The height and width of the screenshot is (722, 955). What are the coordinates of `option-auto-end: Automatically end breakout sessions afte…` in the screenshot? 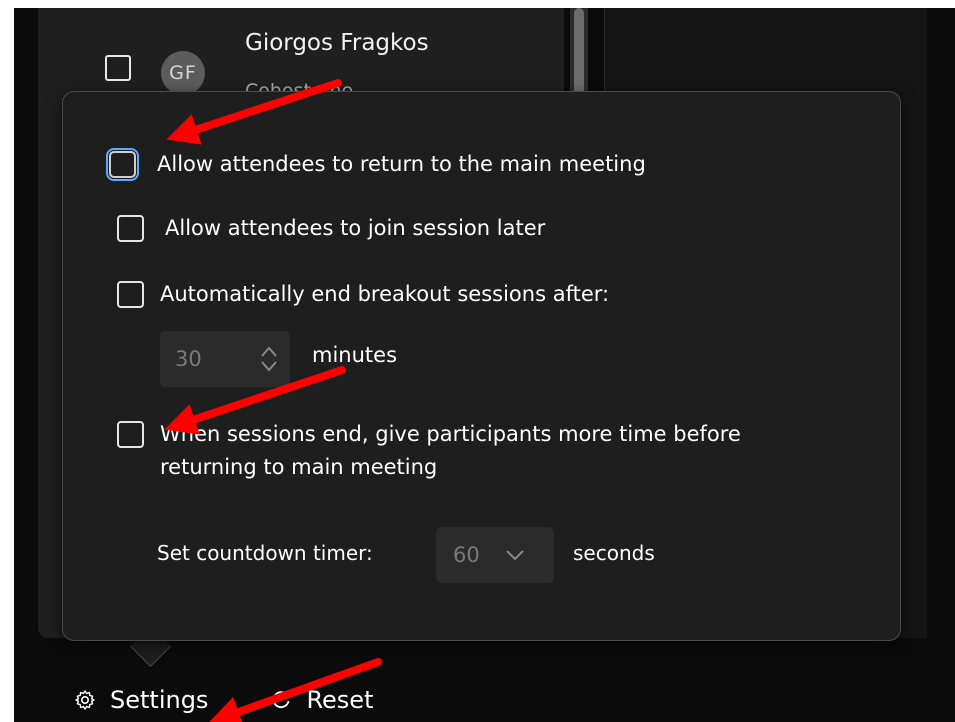 It's located at (363, 294).